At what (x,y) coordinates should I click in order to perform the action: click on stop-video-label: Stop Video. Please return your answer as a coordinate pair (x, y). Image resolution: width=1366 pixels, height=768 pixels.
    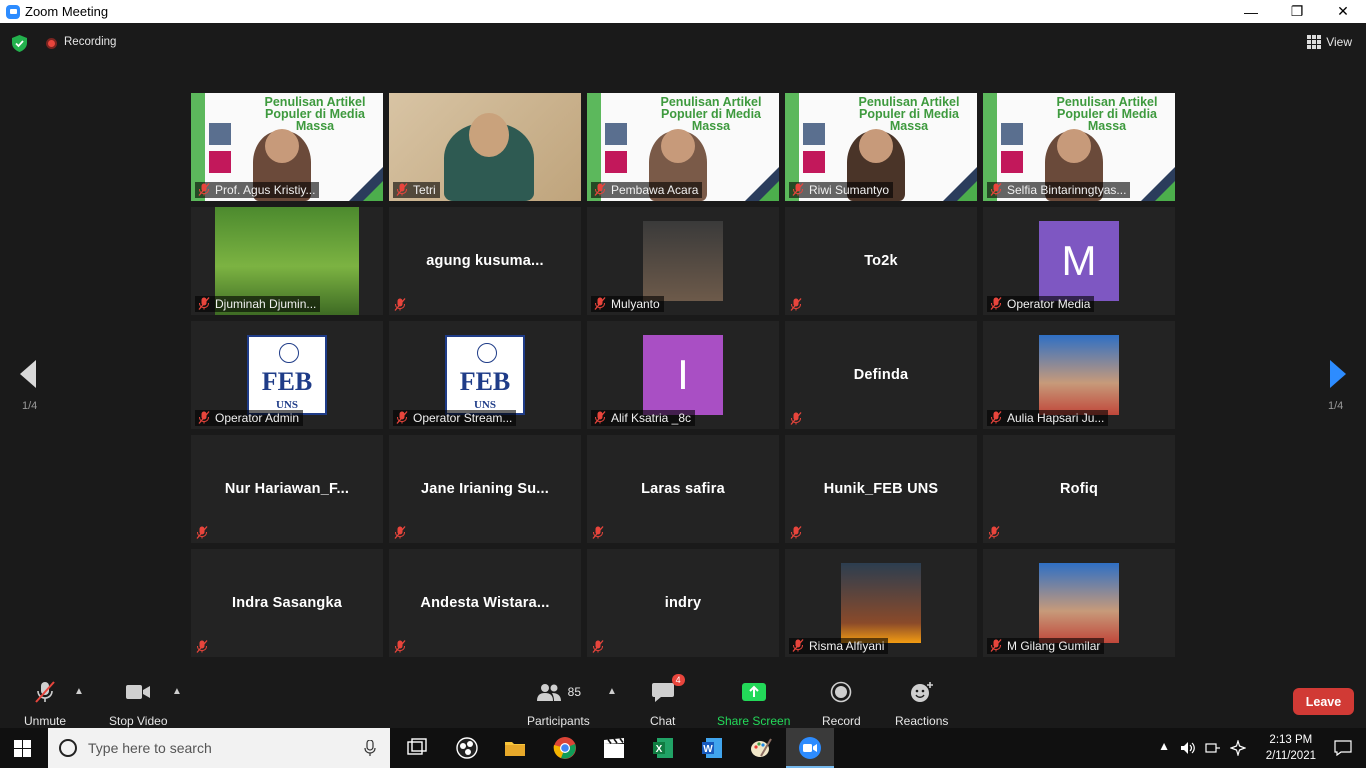
    Looking at the image, I should click on (138, 721).